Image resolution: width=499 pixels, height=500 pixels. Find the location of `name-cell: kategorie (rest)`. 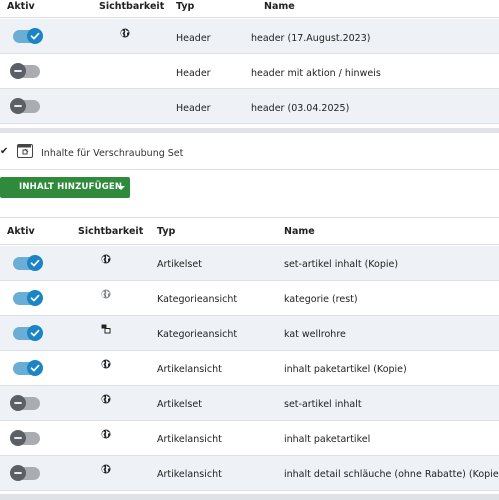

name-cell: kategorie (rest) is located at coordinates (321, 299).